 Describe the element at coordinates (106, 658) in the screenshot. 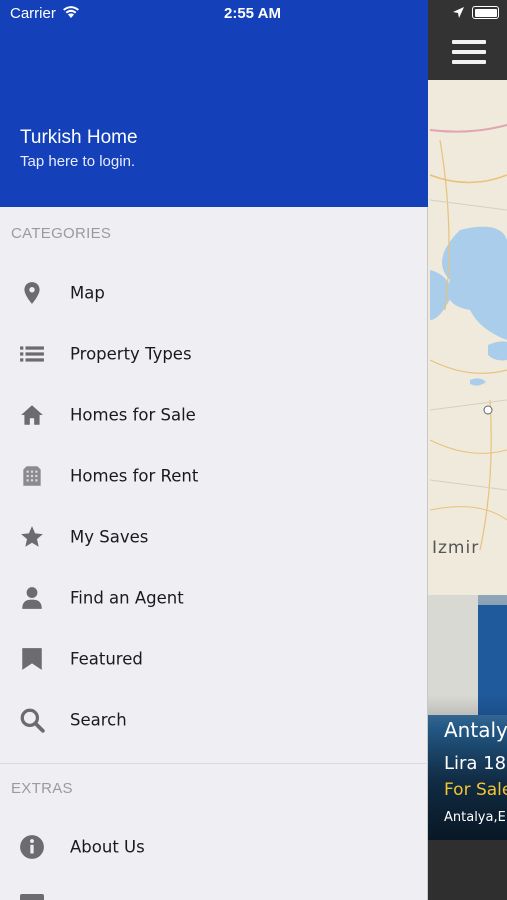

I see `menu-label: Featured` at that location.